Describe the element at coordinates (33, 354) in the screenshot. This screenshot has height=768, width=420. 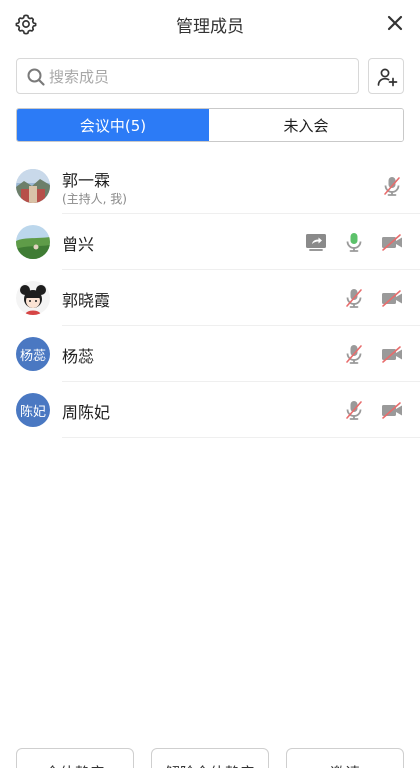
I see `avatar: 杨蕊` at that location.